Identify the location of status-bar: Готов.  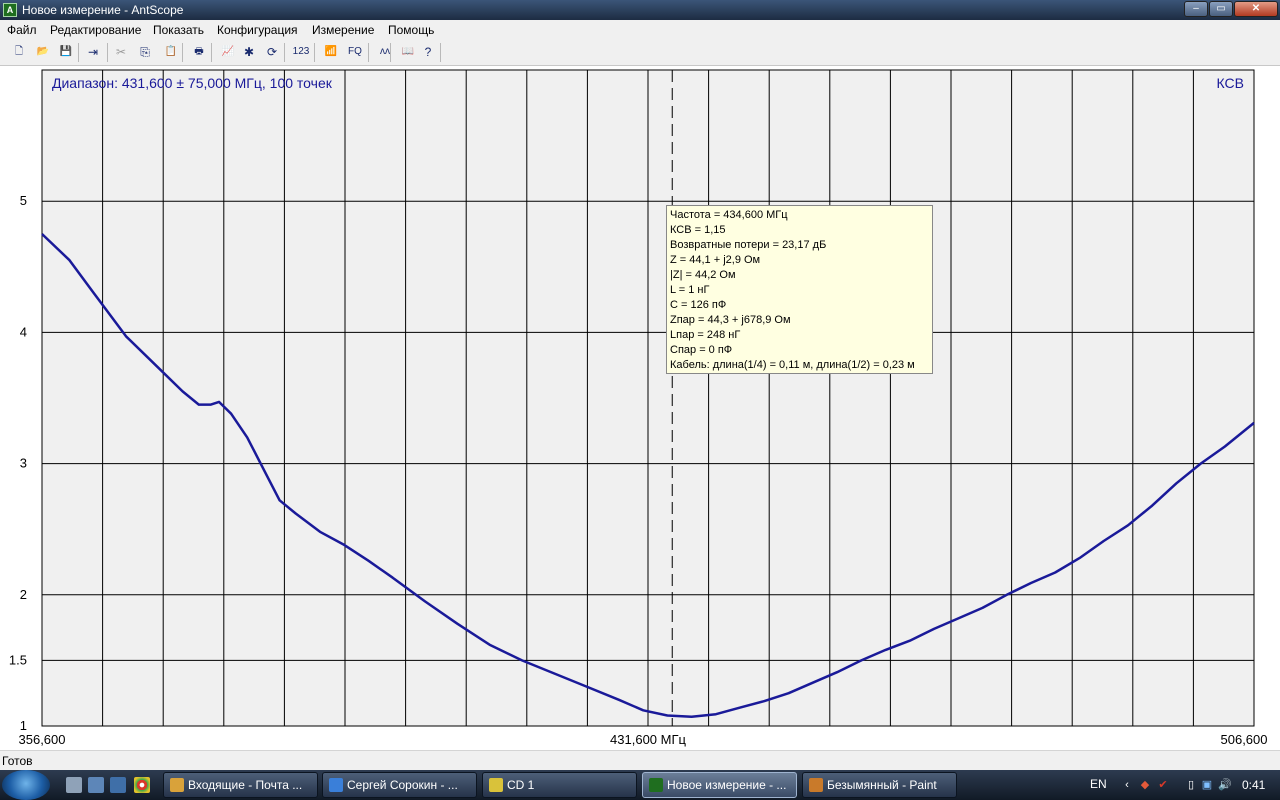
(640, 760).